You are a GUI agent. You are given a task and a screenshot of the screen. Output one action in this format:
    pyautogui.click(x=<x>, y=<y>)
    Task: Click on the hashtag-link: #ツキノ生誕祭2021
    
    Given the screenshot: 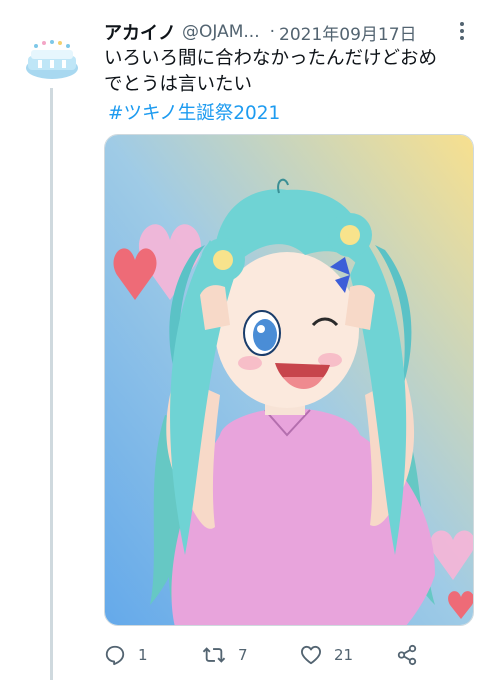 What is the action you would take?
    pyautogui.click(x=194, y=114)
    